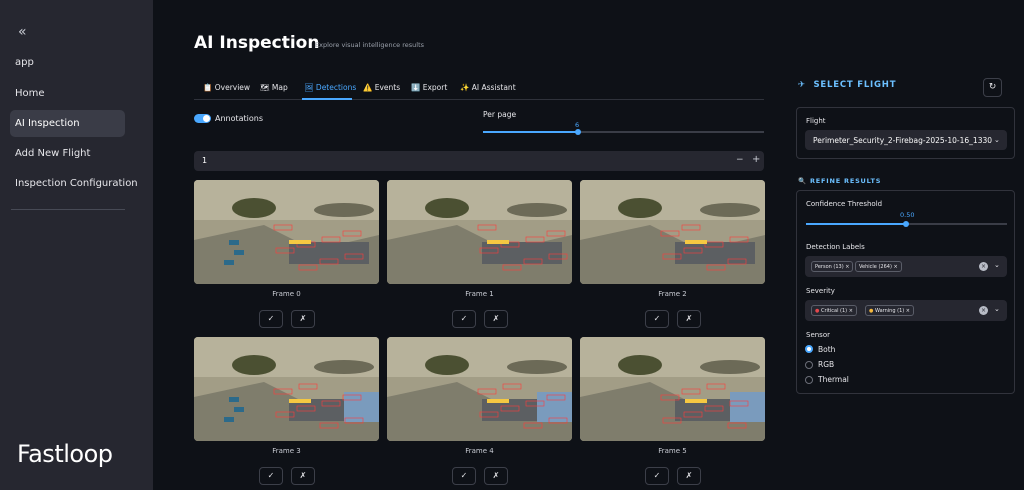 The width and height of the screenshot is (1024, 490). What do you see at coordinates (740, 160) in the screenshot?
I see `decrement-page-button: −` at bounding box center [740, 160].